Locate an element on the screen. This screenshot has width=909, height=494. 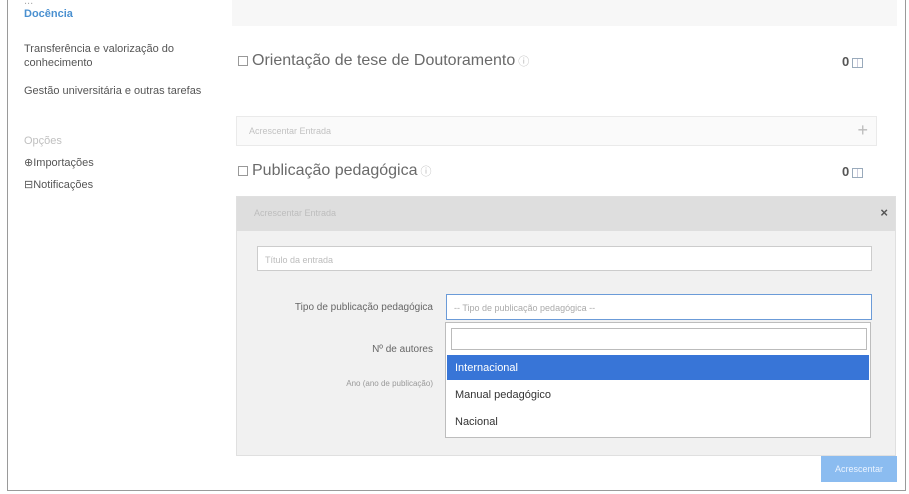
type-select: -- Tipo de publicação pedagógica -- is located at coordinates (659, 307).